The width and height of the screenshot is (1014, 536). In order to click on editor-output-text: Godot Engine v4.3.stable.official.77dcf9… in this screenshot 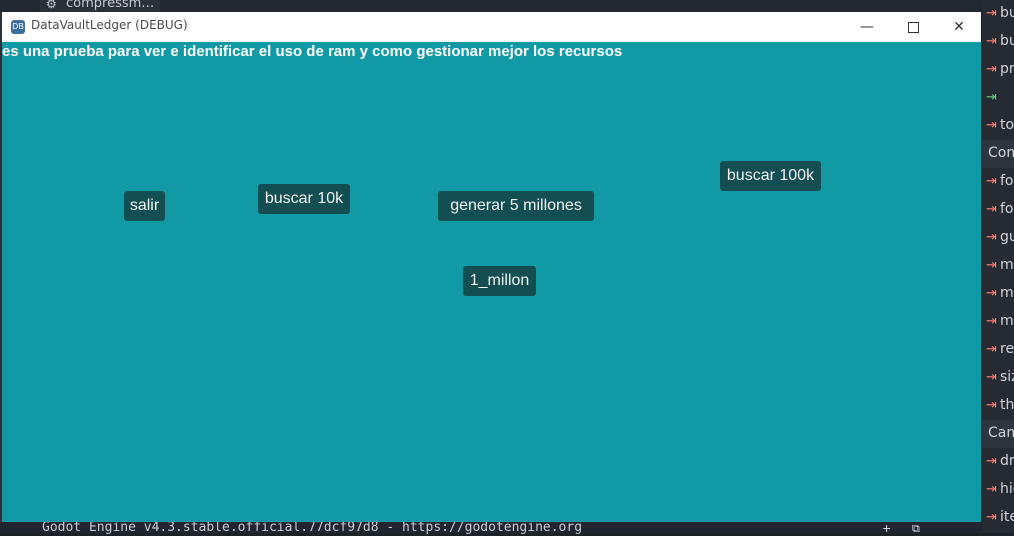, I will do `click(312, 527)`.